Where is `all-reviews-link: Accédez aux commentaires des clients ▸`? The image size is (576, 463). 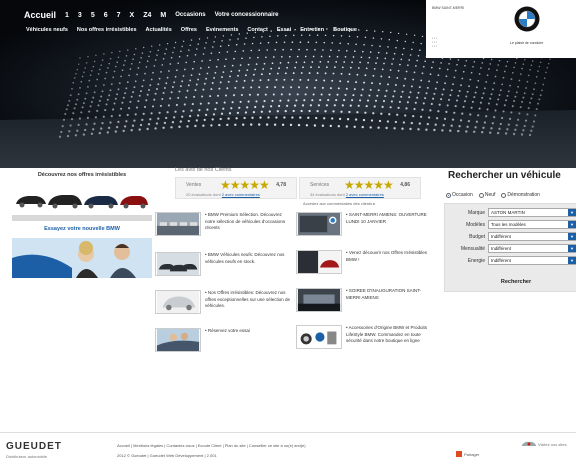 all-reviews-link: Accédez aux commentaires des clients ▸ is located at coordinates (339, 203).